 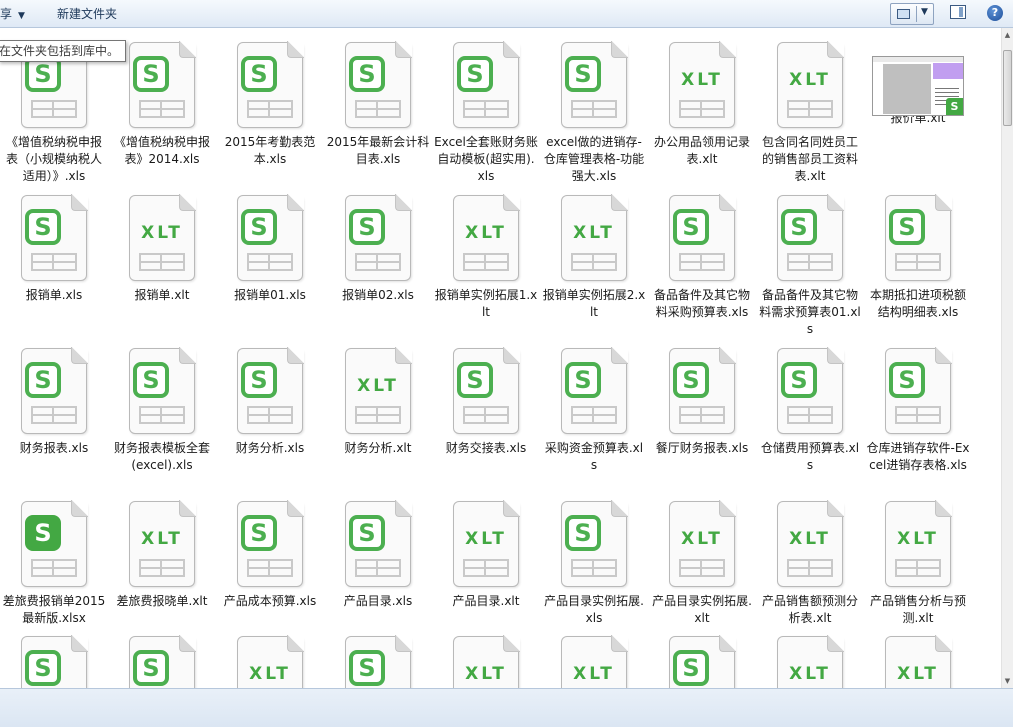 What do you see at coordinates (378, 150) in the screenshot?
I see `file-name: 2015年最新会计科目表.xls` at bounding box center [378, 150].